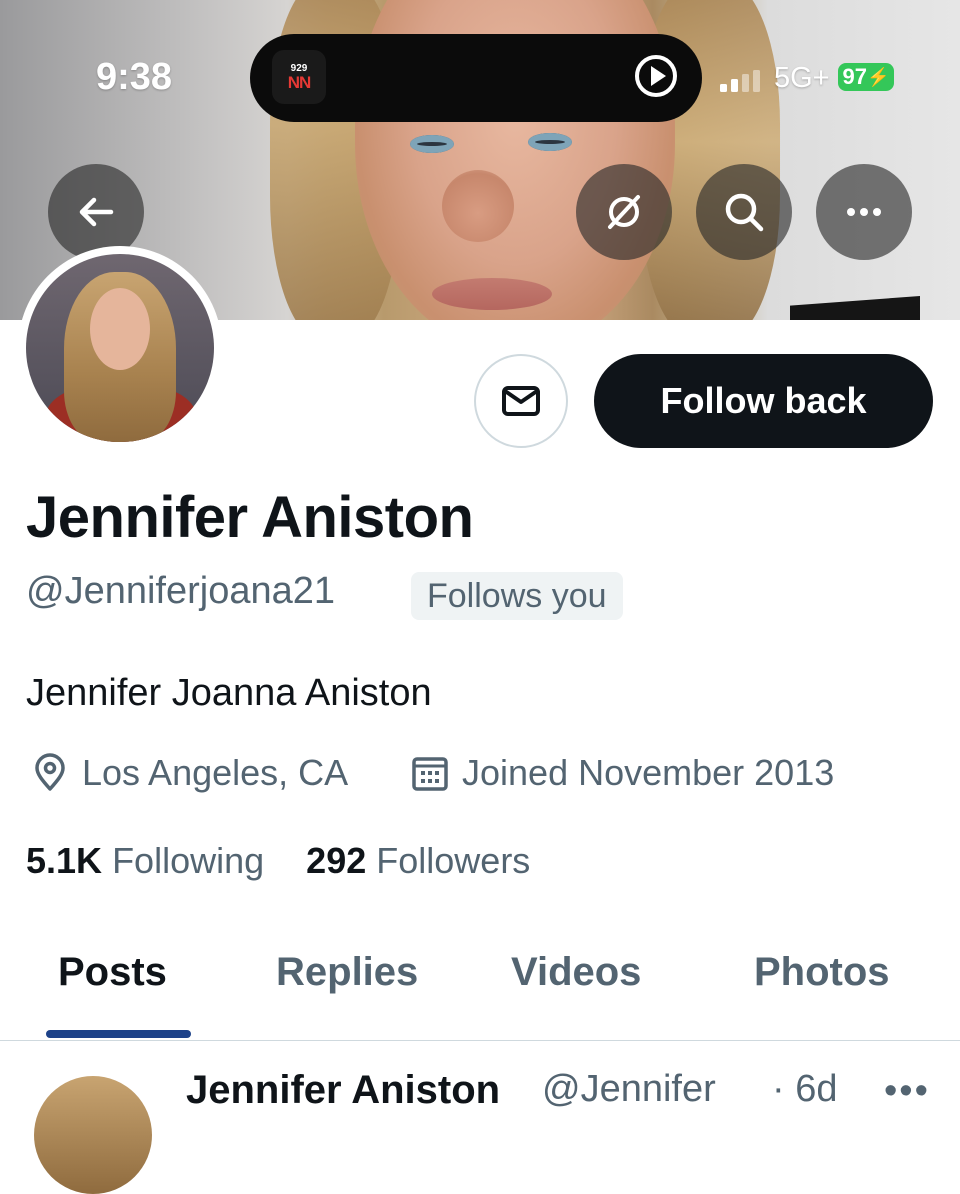 This screenshot has height=1194, width=960. What do you see at coordinates (181, 591) in the screenshot?
I see `user-handle: @Jenniferjoana21` at bounding box center [181, 591].